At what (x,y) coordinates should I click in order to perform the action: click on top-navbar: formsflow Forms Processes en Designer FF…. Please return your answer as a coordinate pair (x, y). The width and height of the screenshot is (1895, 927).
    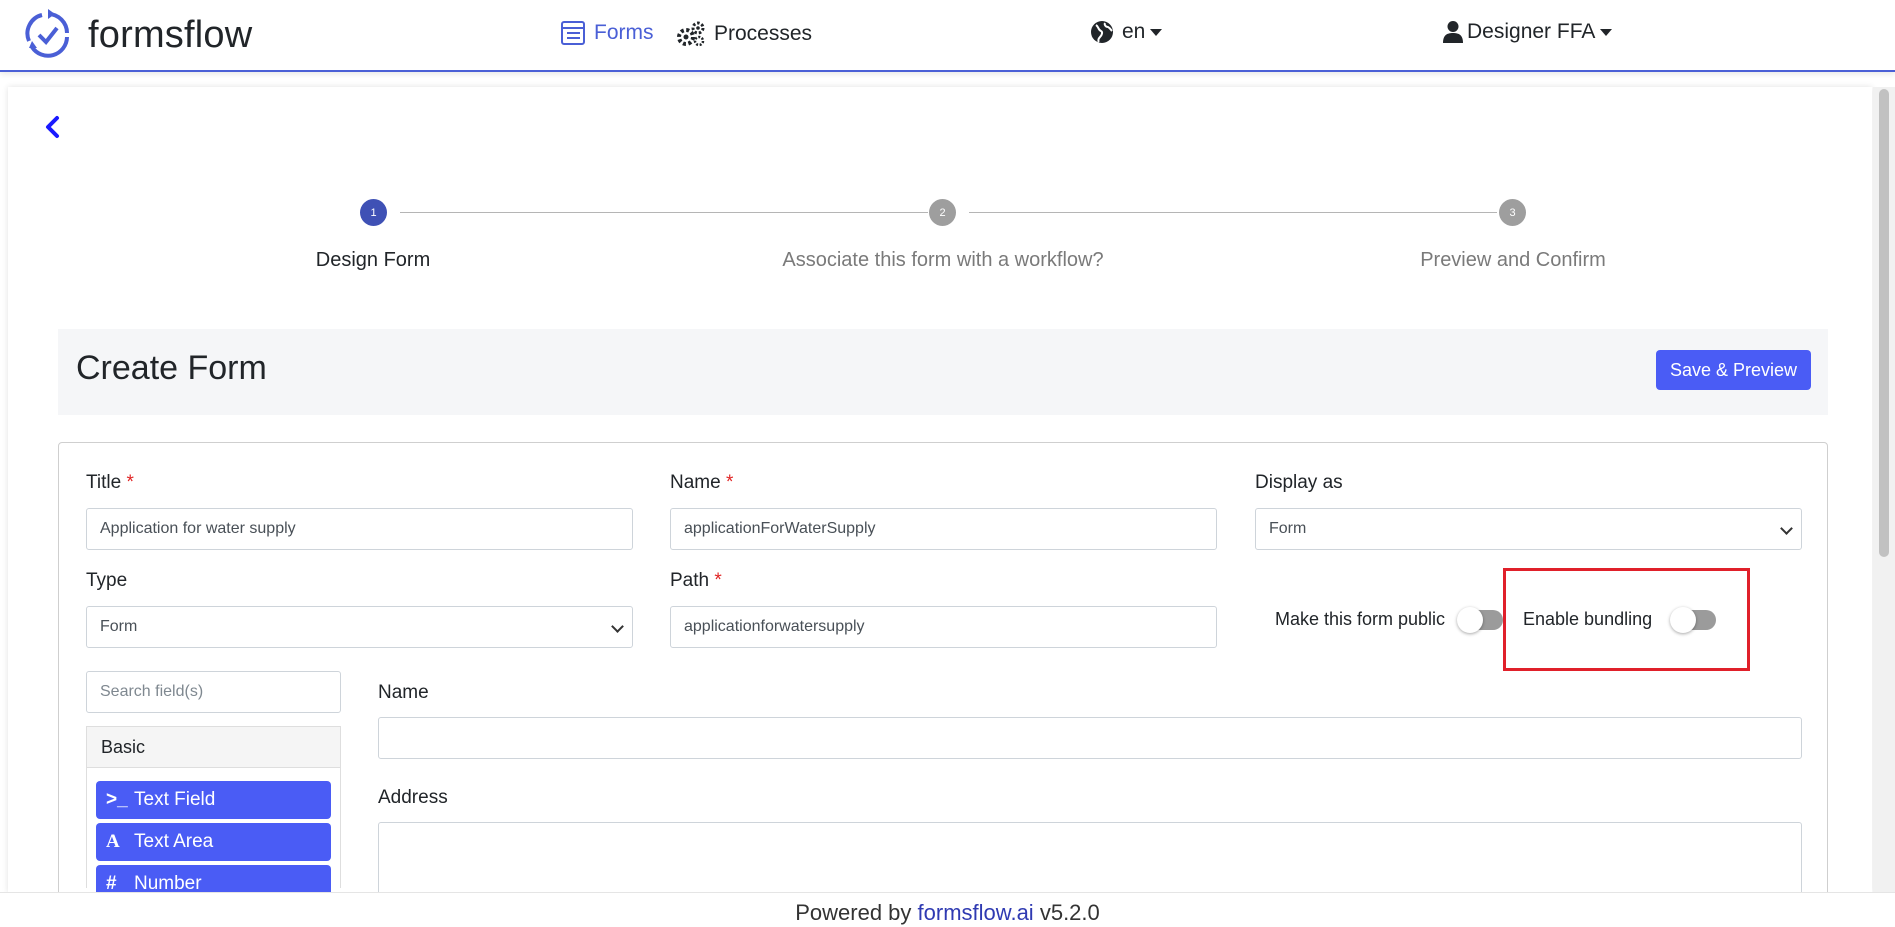
    Looking at the image, I should click on (947, 36).